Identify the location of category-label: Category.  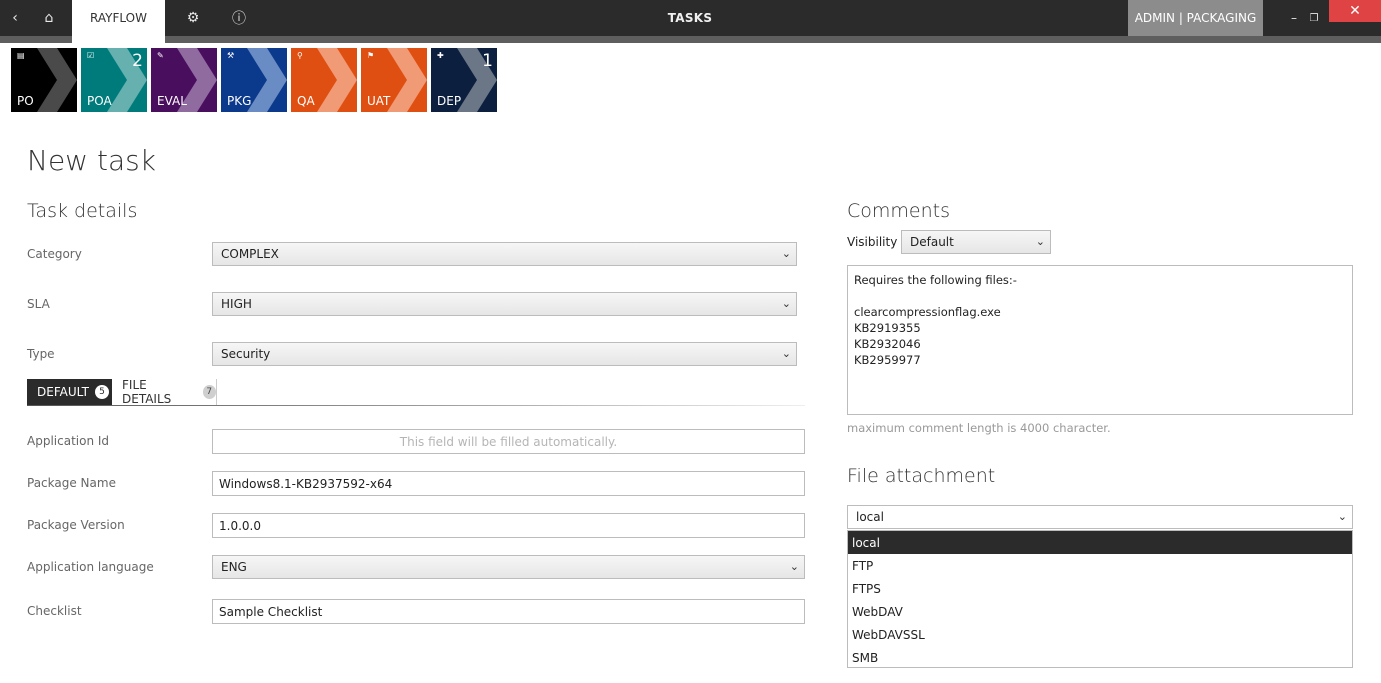
(54, 254).